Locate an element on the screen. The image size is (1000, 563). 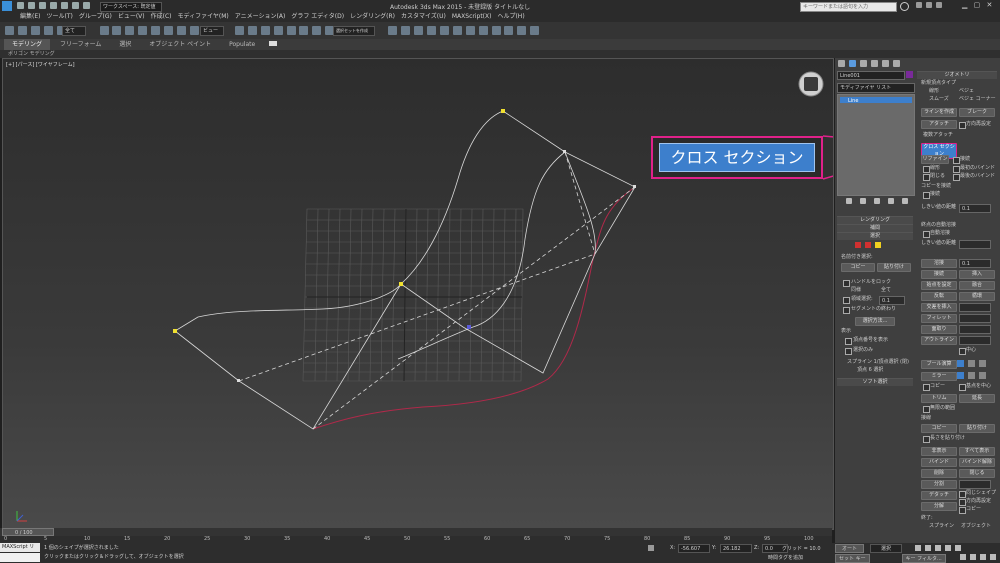
pan-icon is located at coordinates (972, 557).